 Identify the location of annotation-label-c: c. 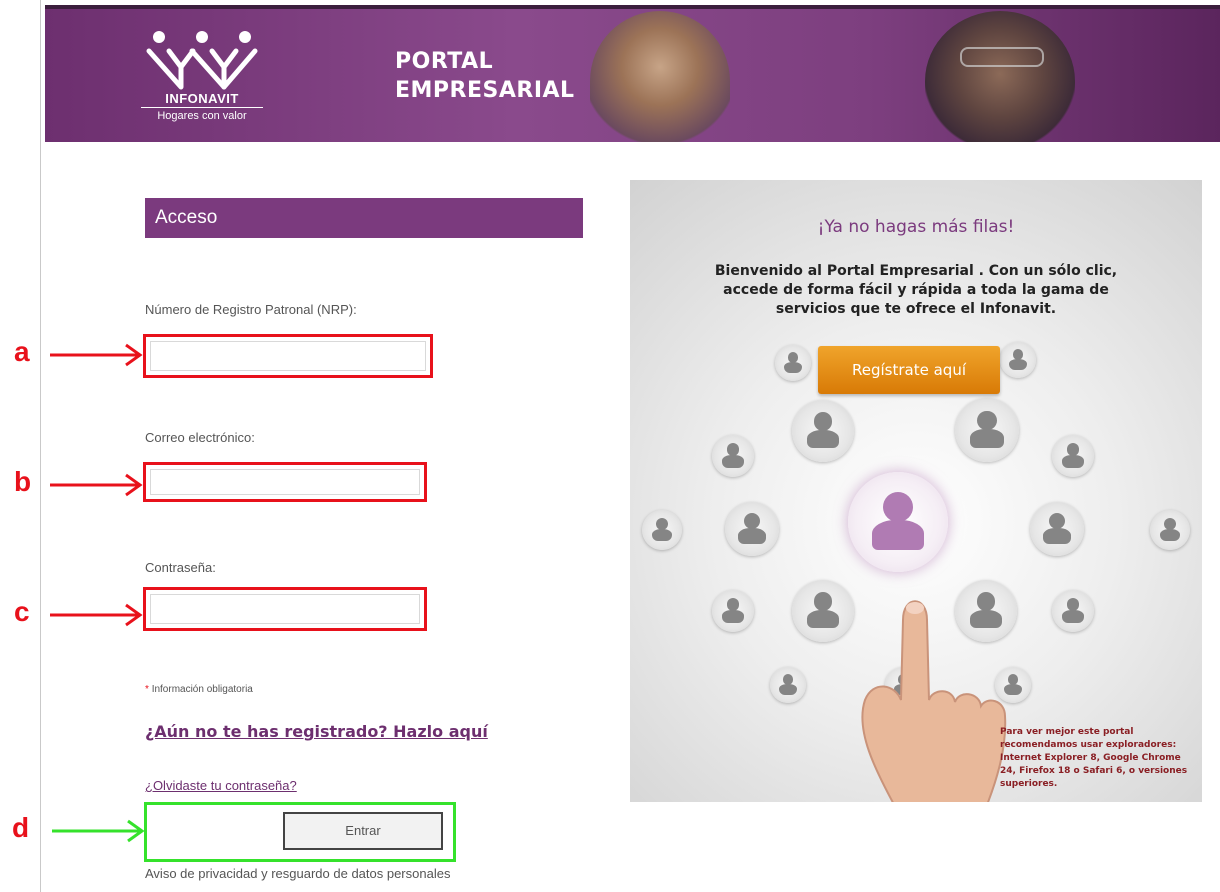
(22, 611).